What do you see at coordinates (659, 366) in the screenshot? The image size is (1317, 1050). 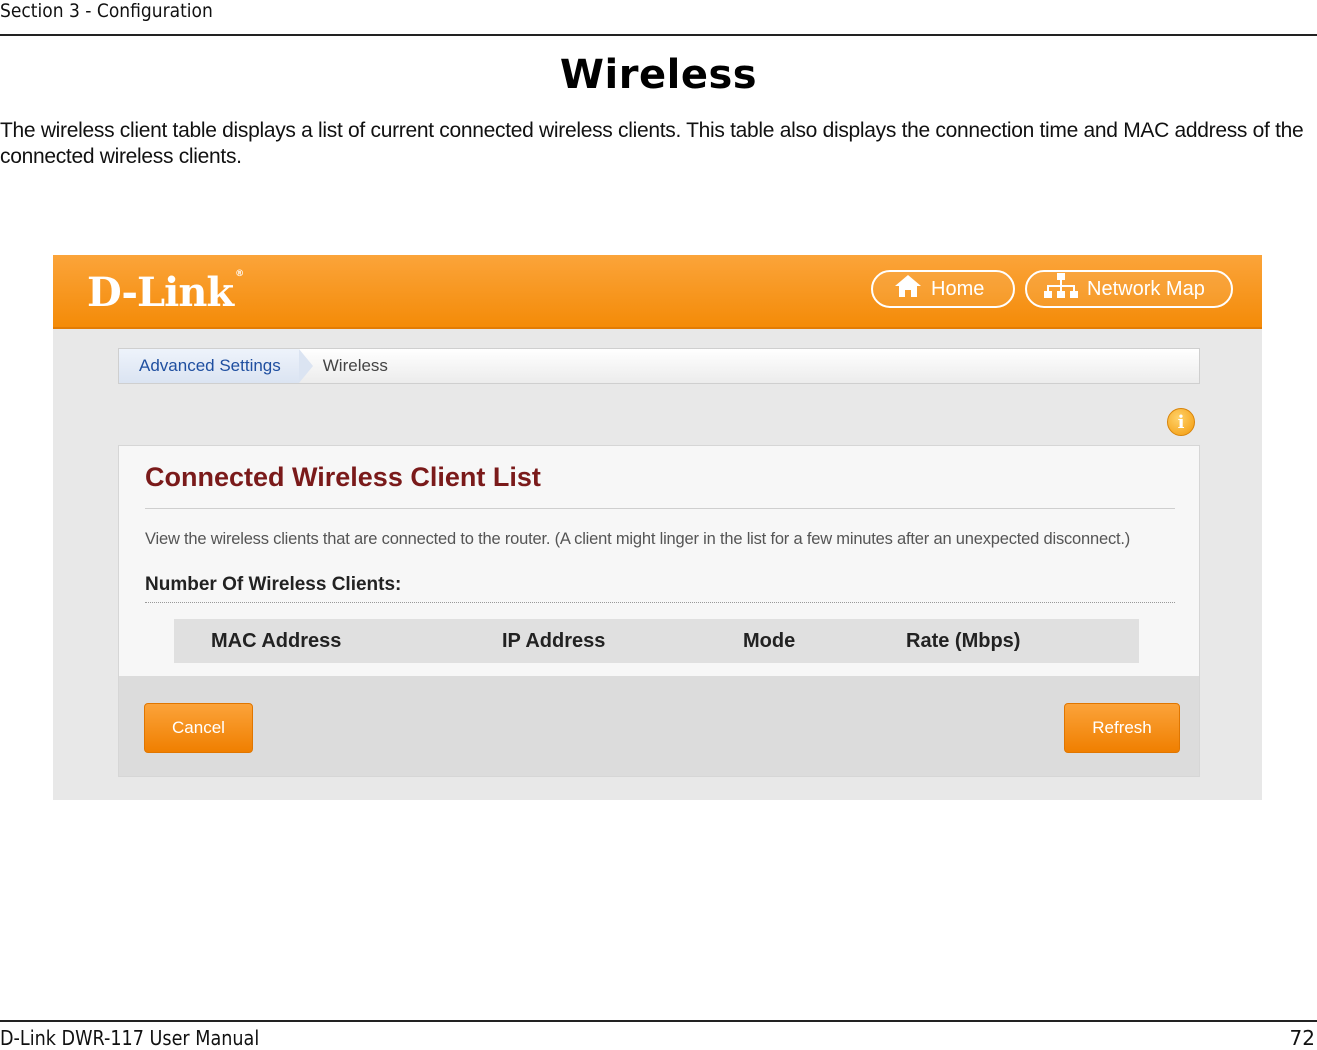 I see `breadcrumb: Advanced Settings Wireless` at bounding box center [659, 366].